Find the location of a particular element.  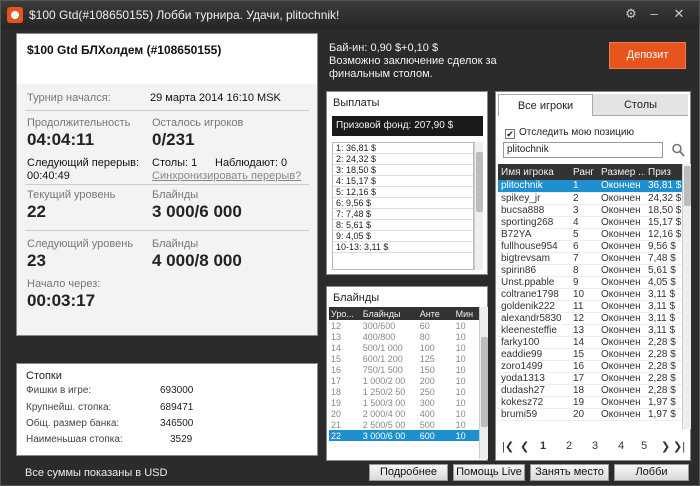

next-page-icon: ❯ is located at coordinates (665, 446).